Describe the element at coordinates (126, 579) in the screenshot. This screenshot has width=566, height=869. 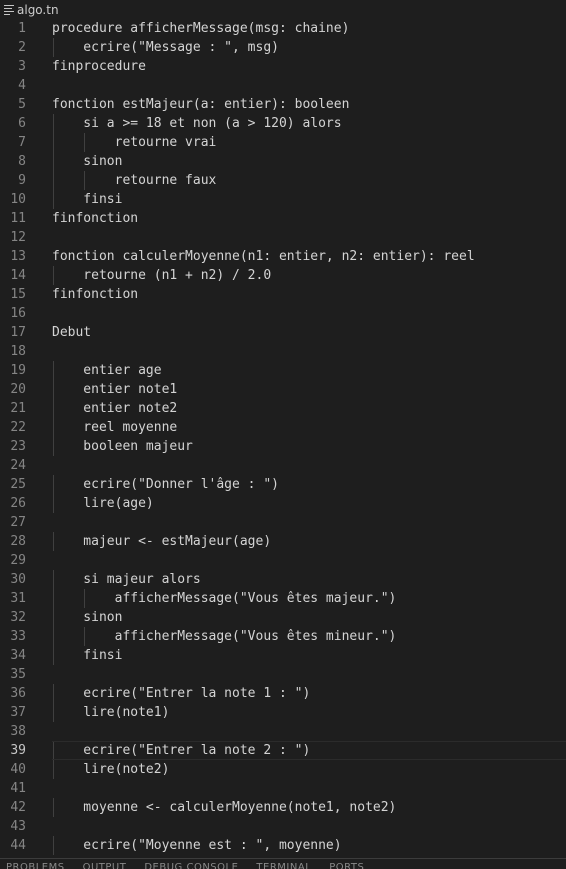
I see `code-text: si majeur alors` at that location.